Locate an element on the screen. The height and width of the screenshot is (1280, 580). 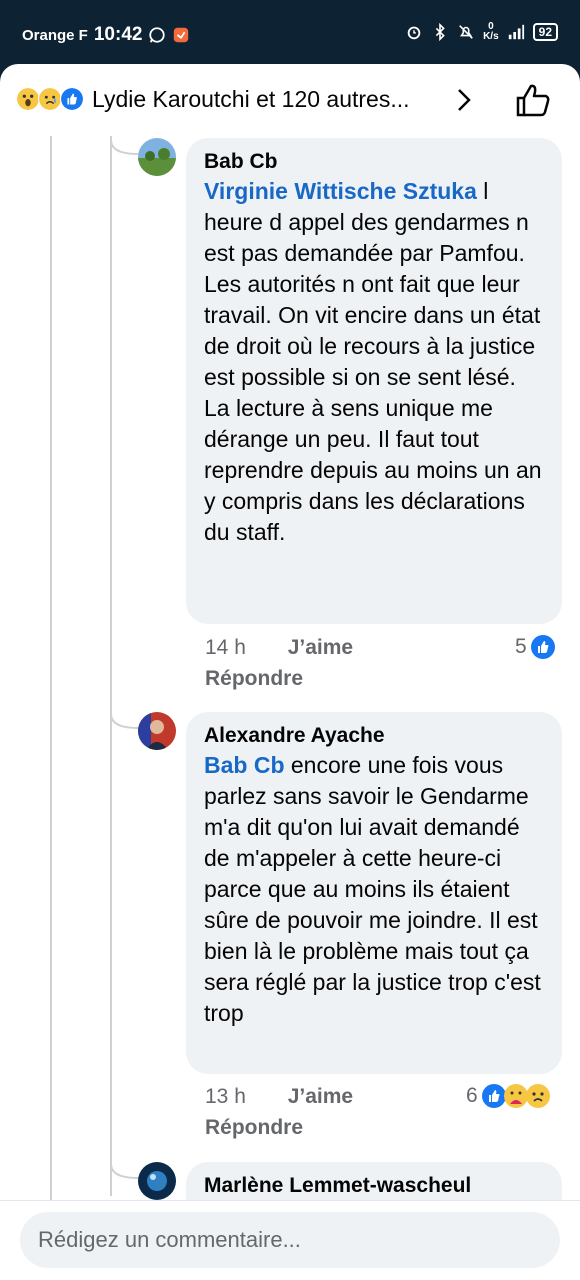
reaction-count-value: 5 is located at coordinates (521, 646).